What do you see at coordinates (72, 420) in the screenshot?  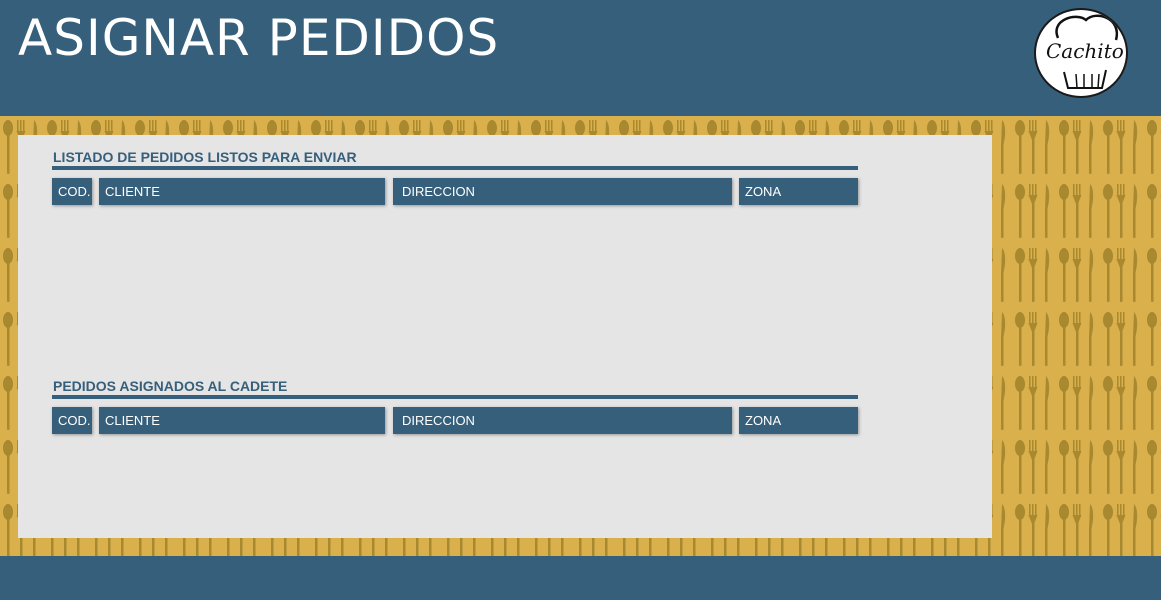 I see `assigned-col-cod: COD.` at bounding box center [72, 420].